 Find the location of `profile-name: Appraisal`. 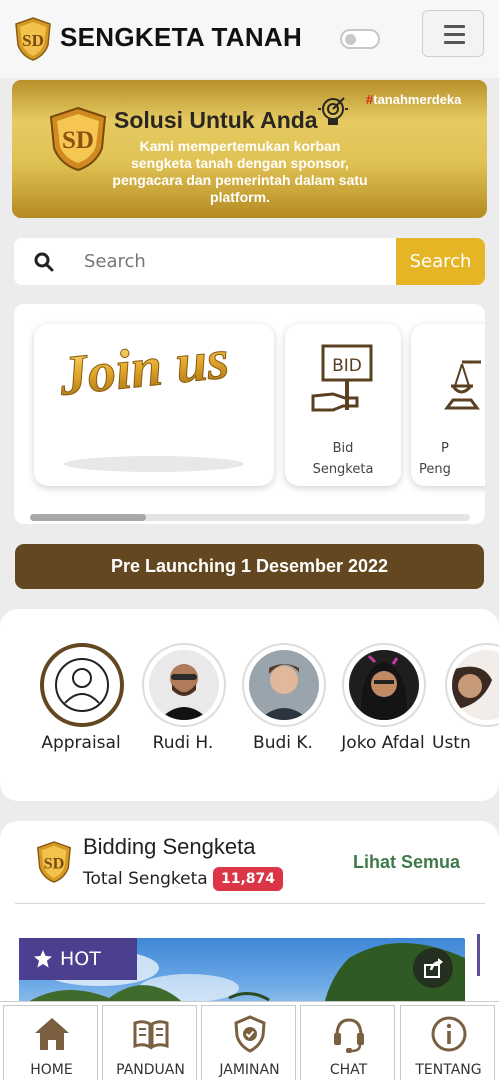

profile-name: Appraisal is located at coordinates (81, 743).